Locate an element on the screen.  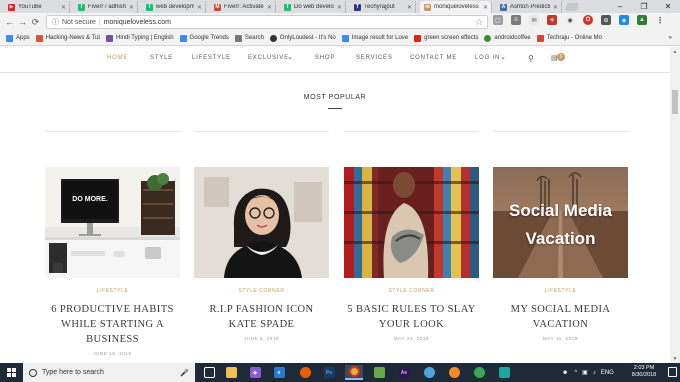
system-tray: ☻ ^ ▣ ♪ ENG is located at coordinates (588, 372).